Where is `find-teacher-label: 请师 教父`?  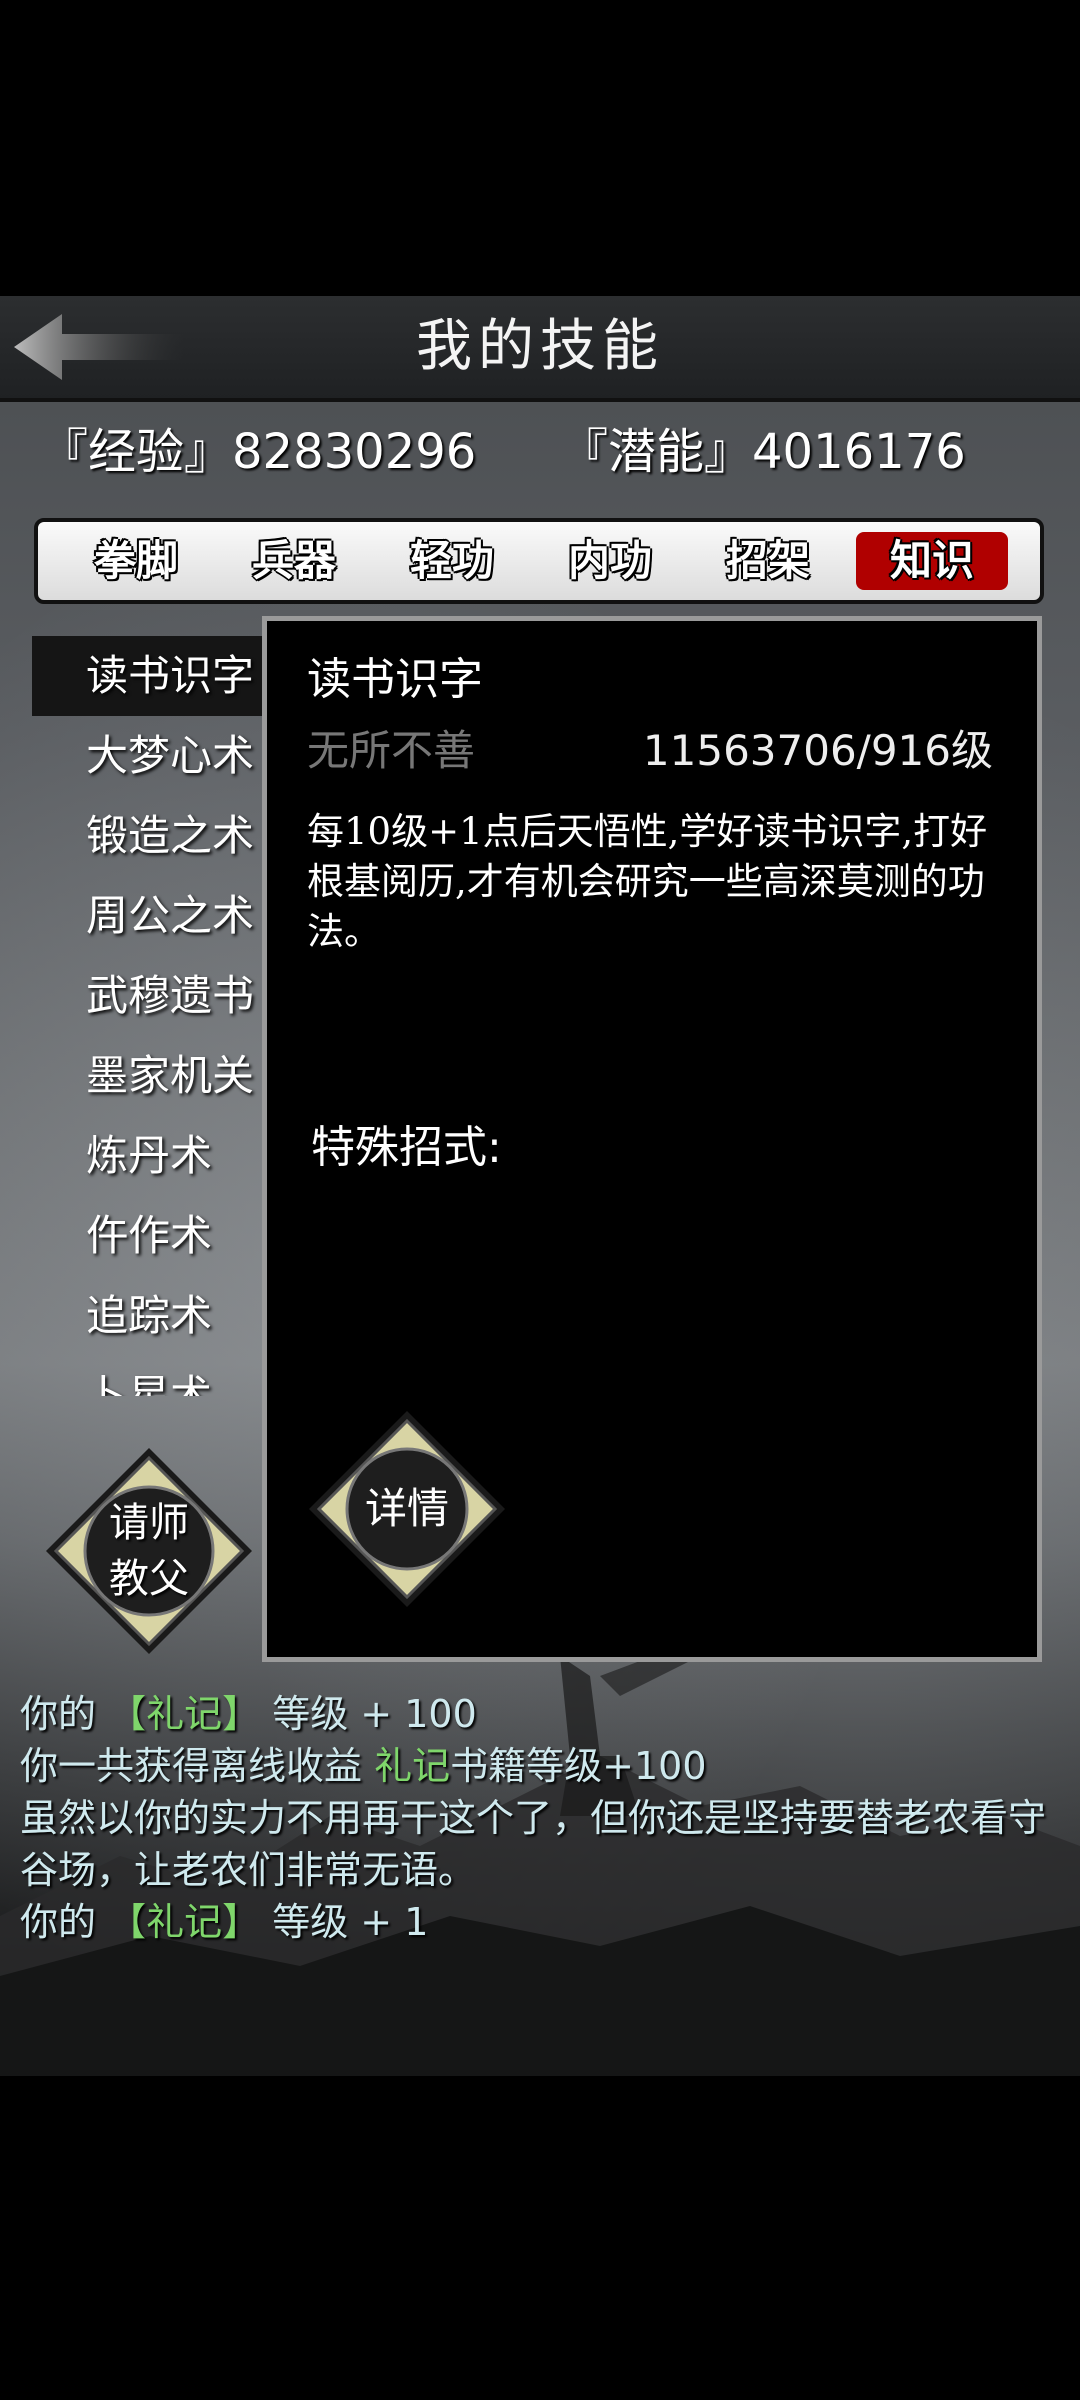
find-teacher-label: 请师 教父 is located at coordinates (149, 1551).